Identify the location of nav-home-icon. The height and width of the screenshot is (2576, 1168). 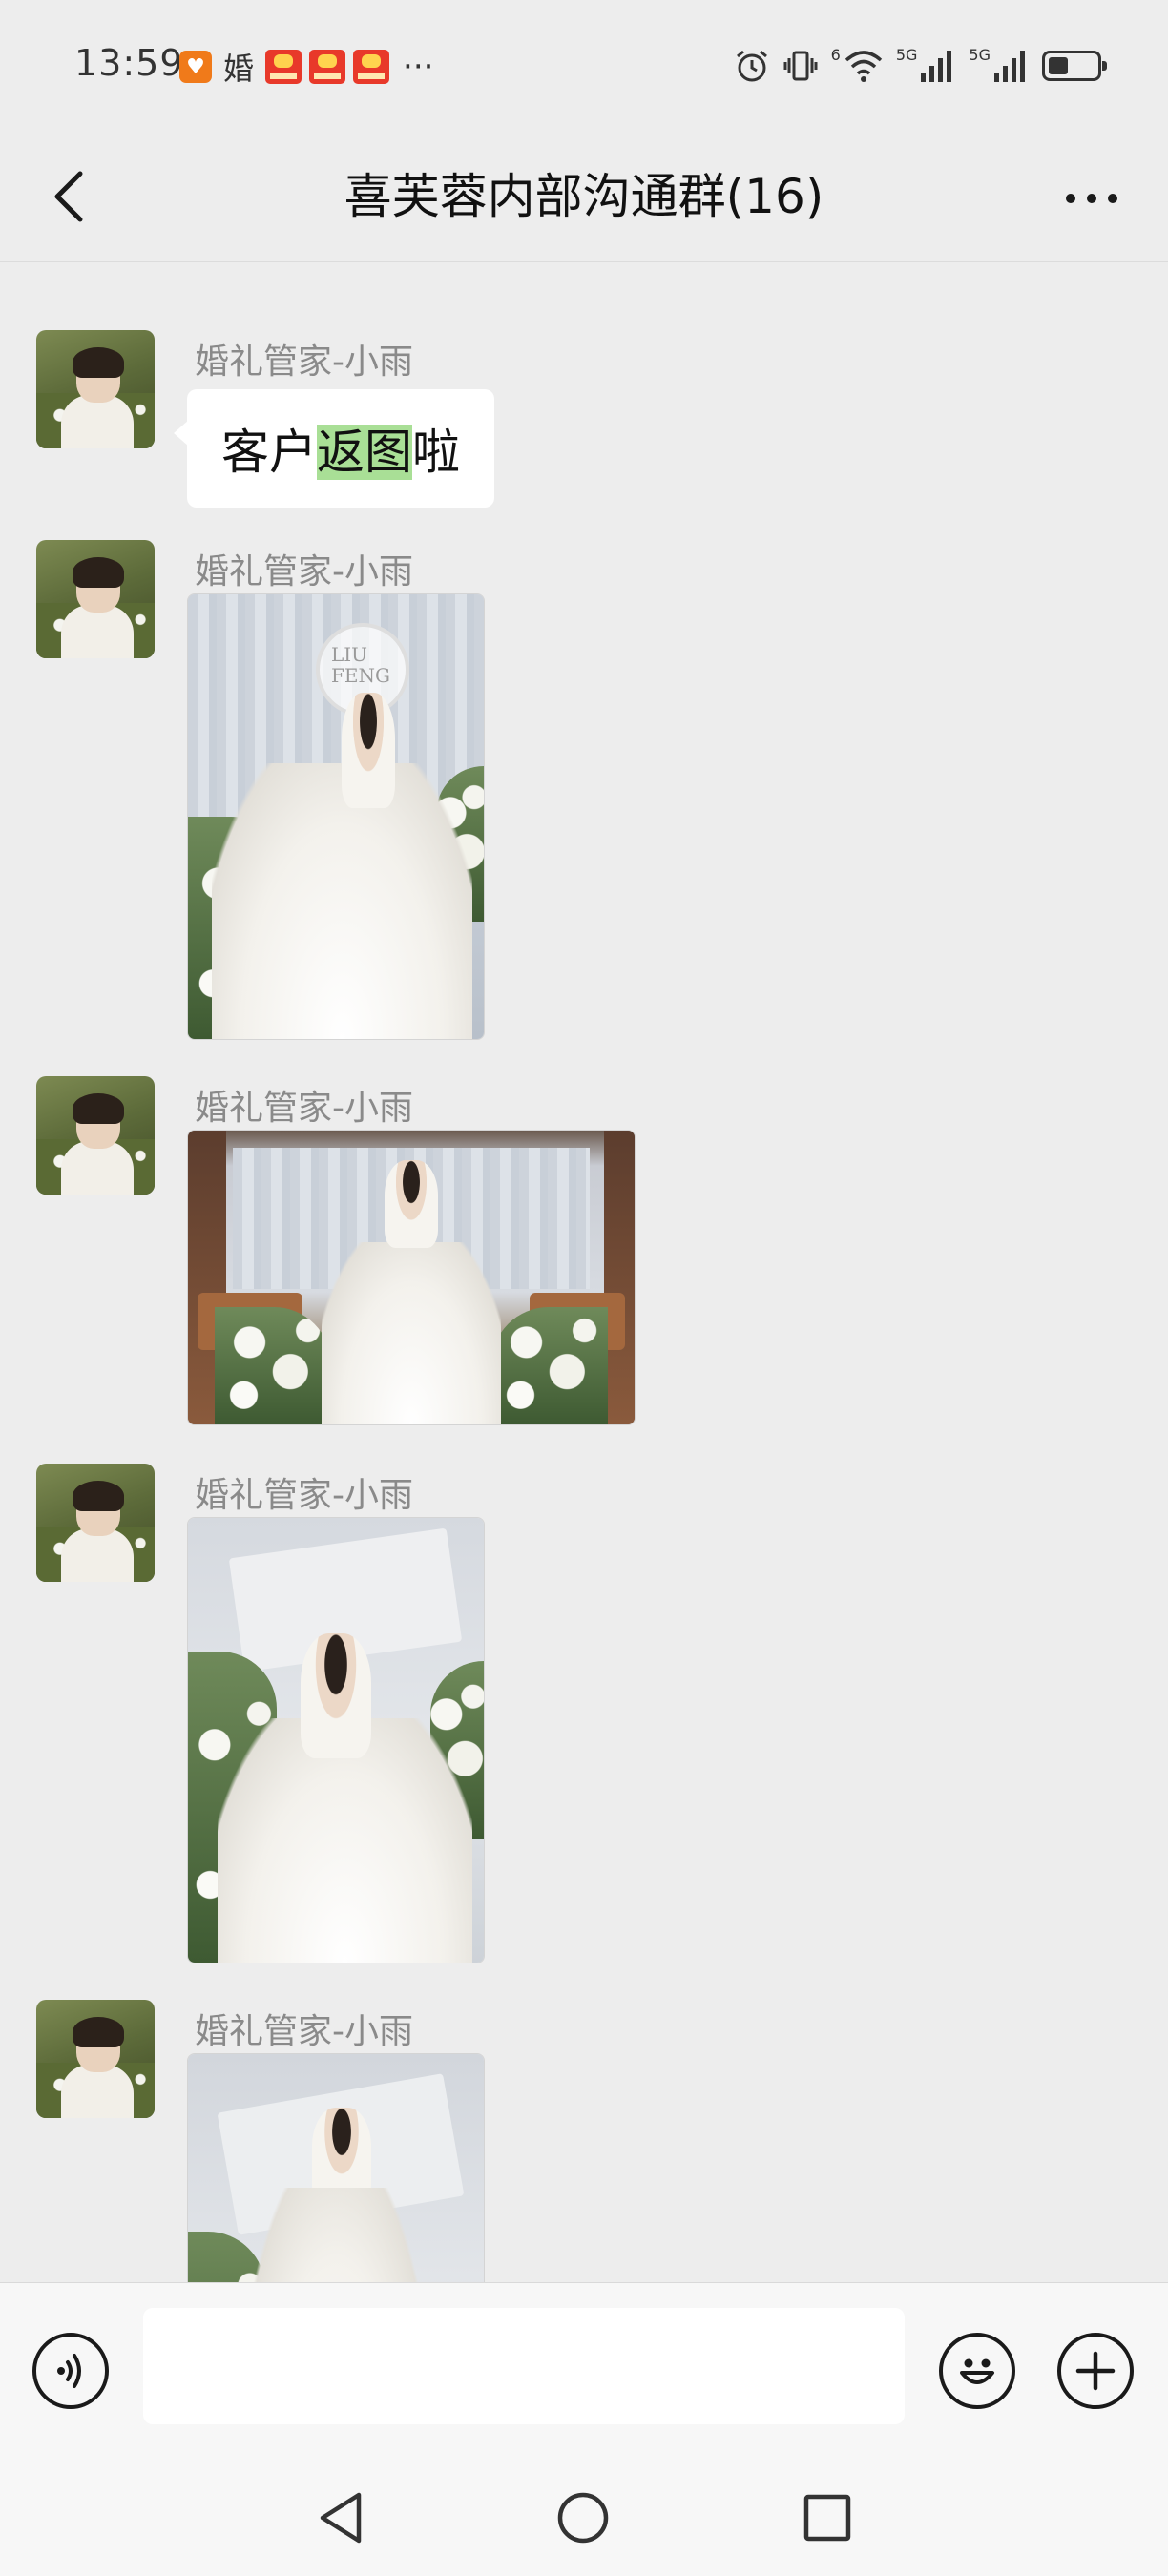
(583, 2518).